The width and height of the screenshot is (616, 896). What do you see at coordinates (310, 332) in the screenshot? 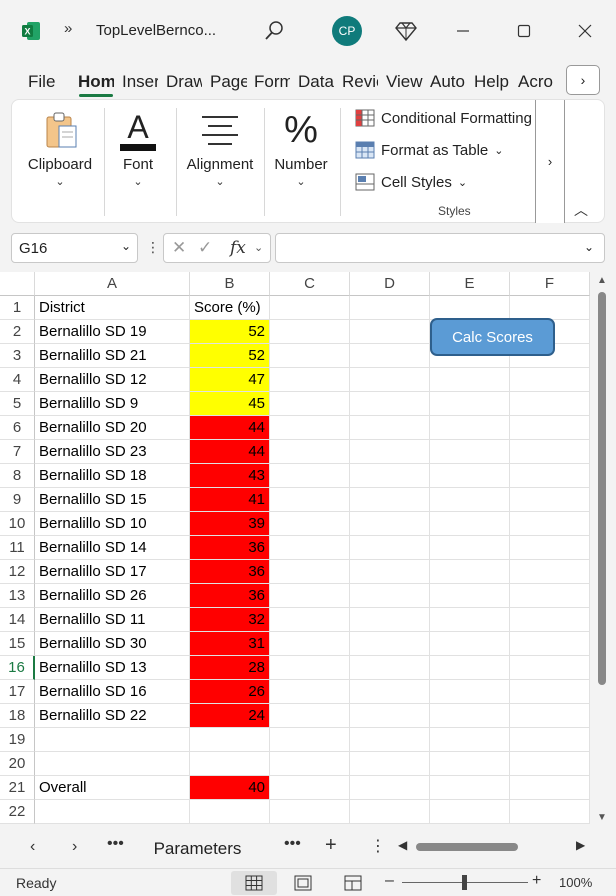
I see `cell-c2` at bounding box center [310, 332].